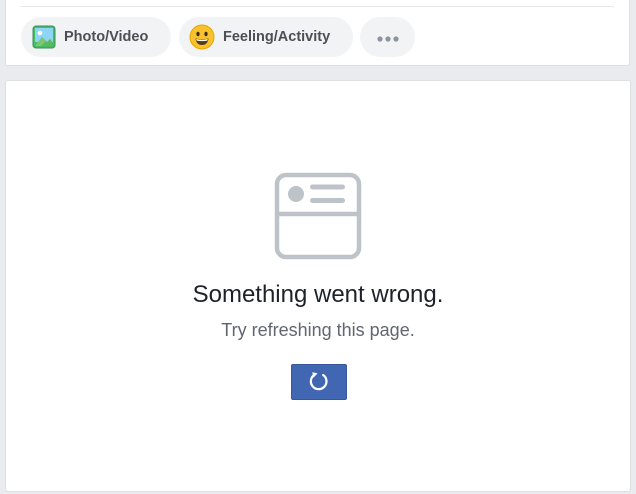  I want to click on more-dots-icon, so click(387, 37).